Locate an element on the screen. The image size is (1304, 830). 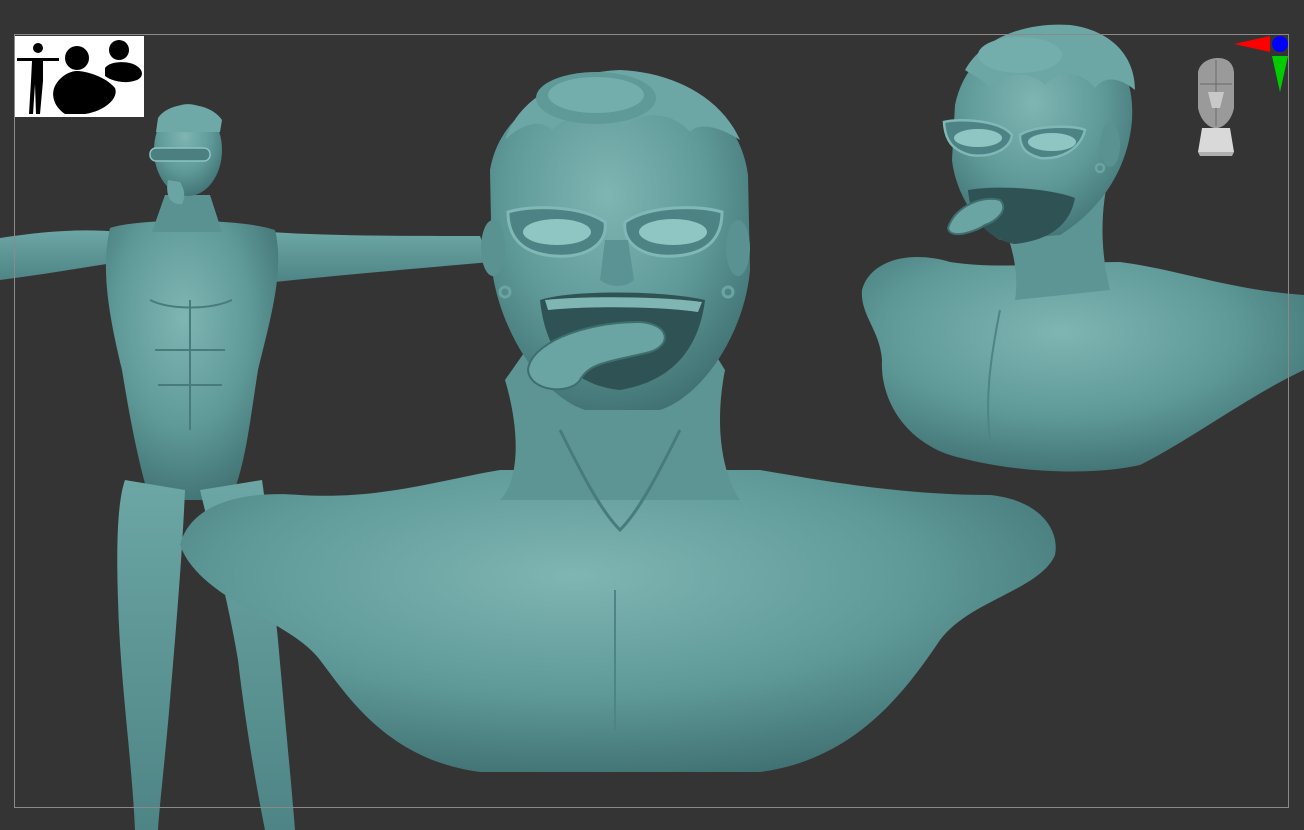
silhouette-graphic is located at coordinates (79, 77).